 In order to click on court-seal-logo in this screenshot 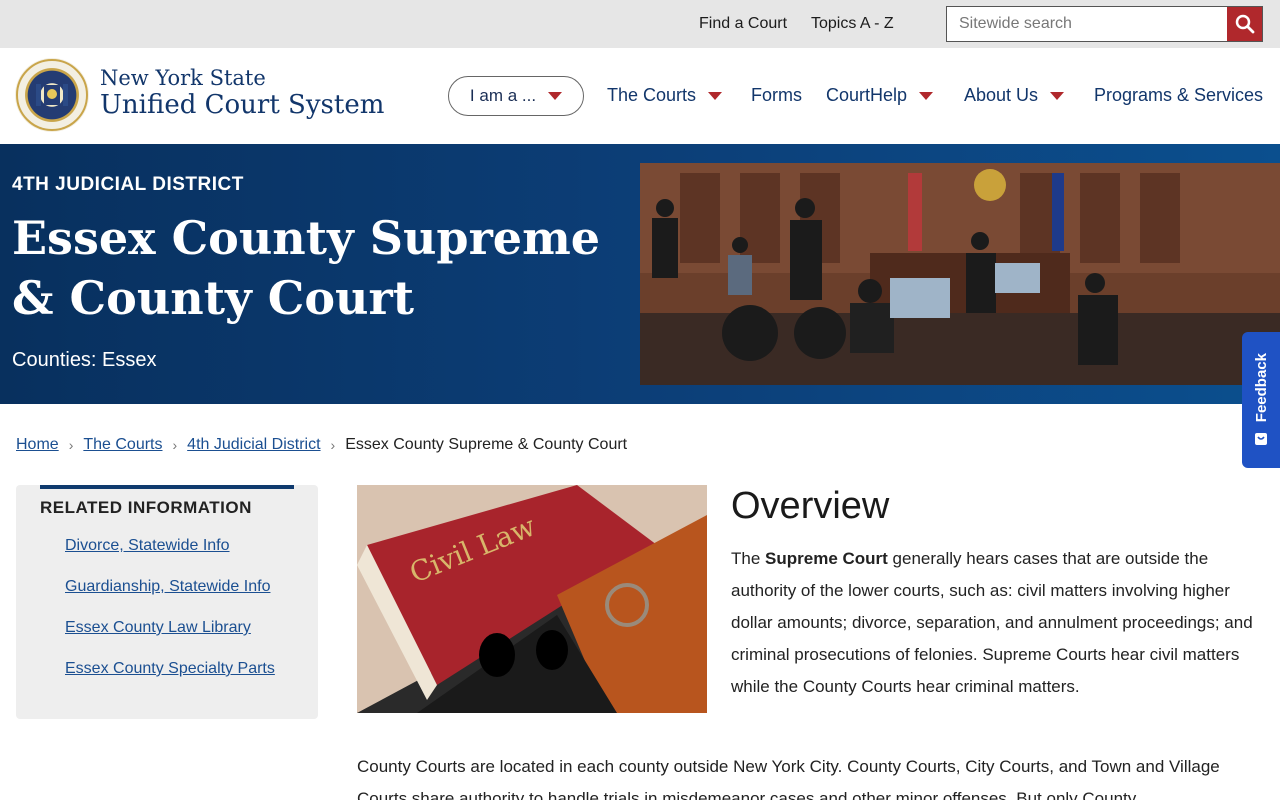, I will do `click(52, 95)`.